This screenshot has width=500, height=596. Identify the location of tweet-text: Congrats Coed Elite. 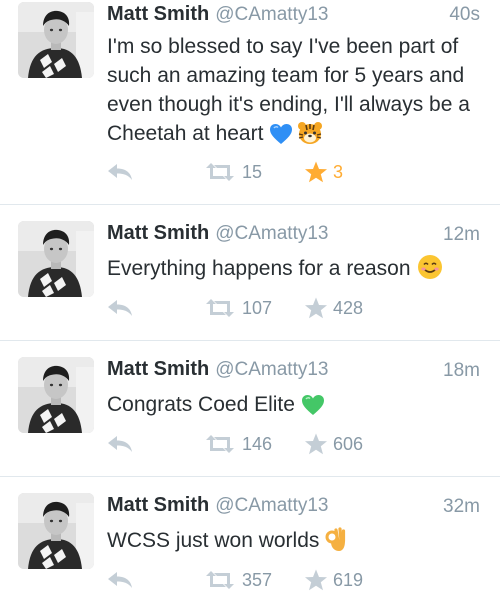
(299, 407).